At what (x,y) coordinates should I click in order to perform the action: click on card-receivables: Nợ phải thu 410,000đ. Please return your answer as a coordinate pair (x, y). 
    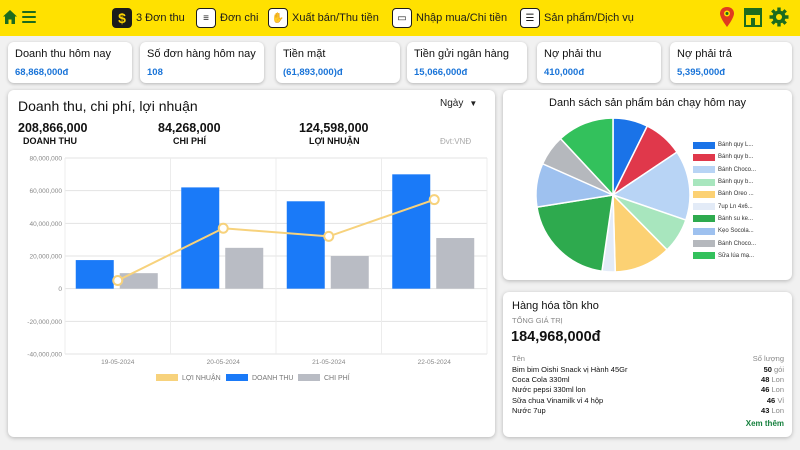
    Looking at the image, I should click on (599, 62).